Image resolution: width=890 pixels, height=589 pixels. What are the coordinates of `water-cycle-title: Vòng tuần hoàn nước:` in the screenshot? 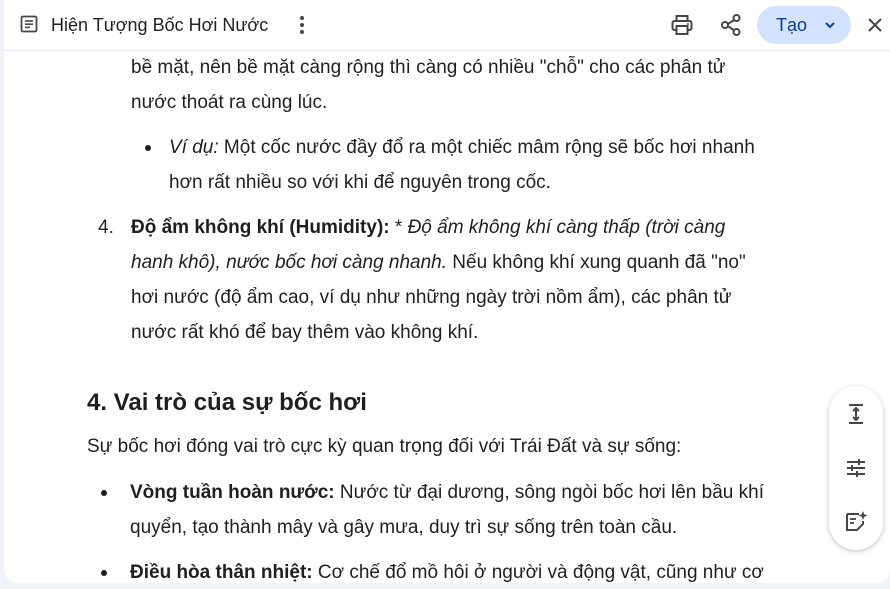 It's located at (232, 492).